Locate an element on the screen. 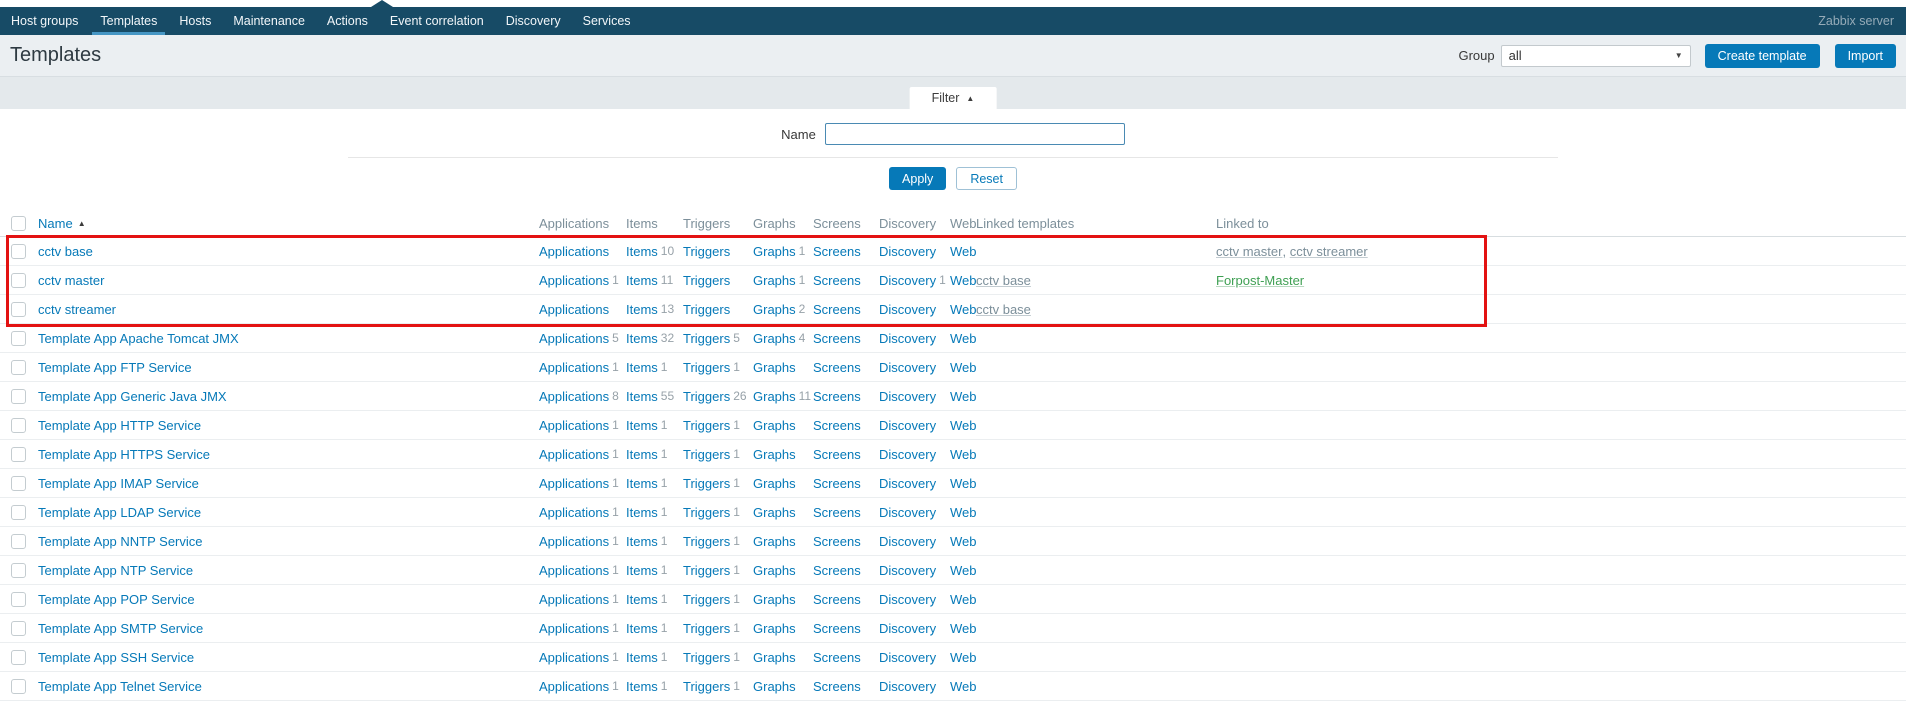 This screenshot has height=712, width=1906. nav-item-maintenance: Maintenance is located at coordinates (269, 21).